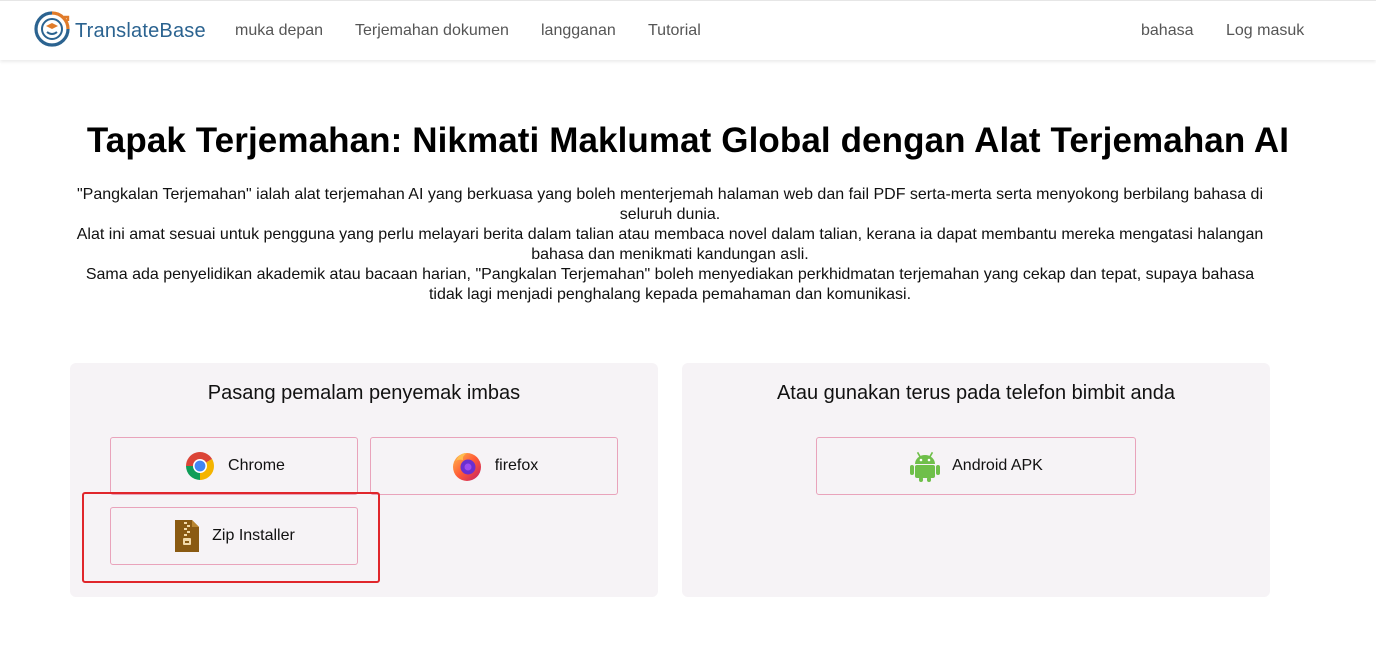 The width and height of the screenshot is (1376, 672). What do you see at coordinates (997, 465) in the screenshot?
I see `android-apk-label: Android APK` at bounding box center [997, 465].